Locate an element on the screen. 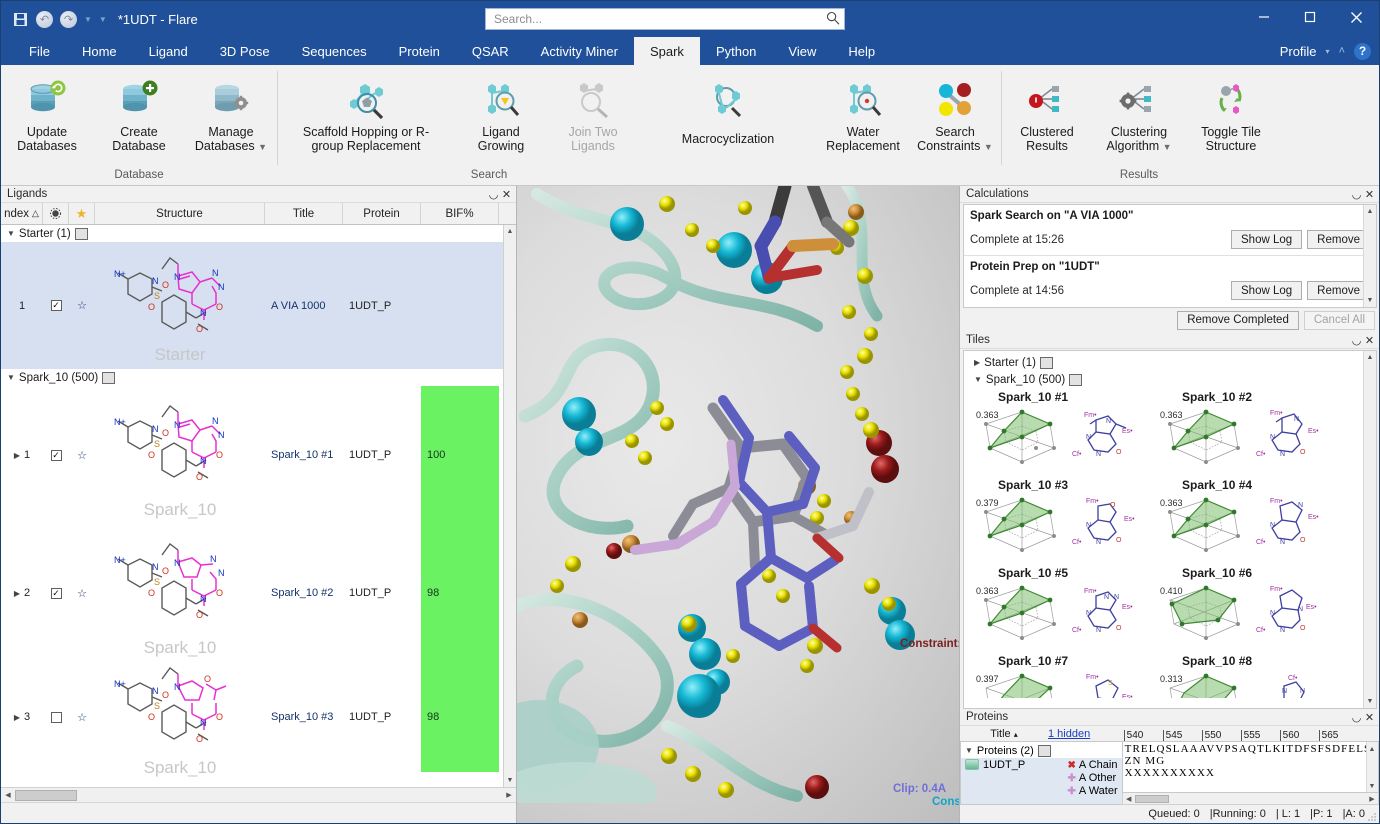  expand-triangle-icon: ▶ is located at coordinates (977, 362).